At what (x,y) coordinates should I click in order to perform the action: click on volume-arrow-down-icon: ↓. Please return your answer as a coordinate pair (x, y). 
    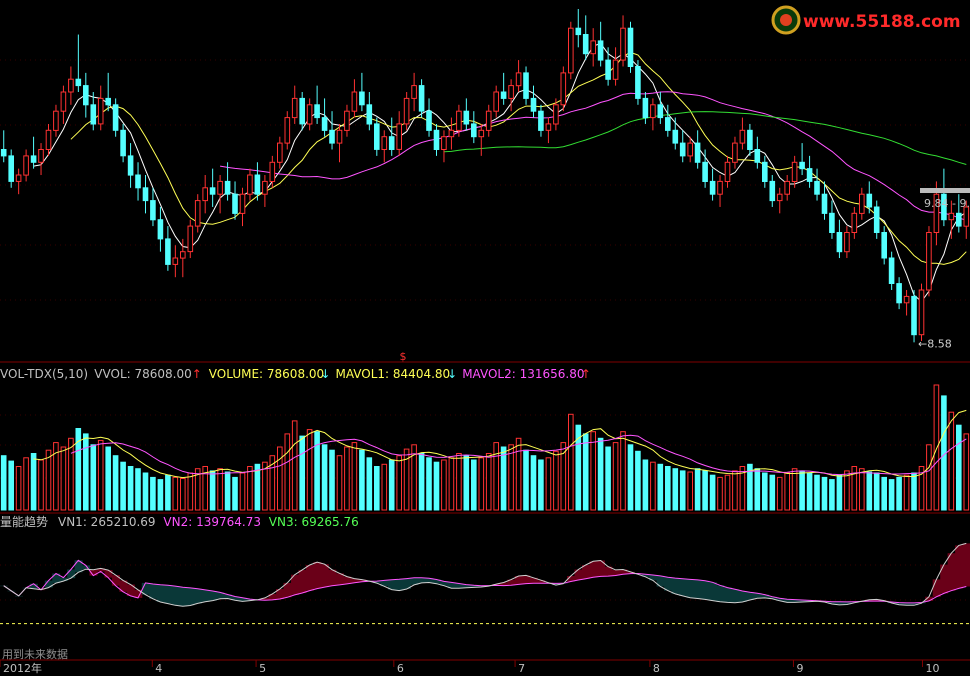
    Looking at the image, I should click on (325, 374).